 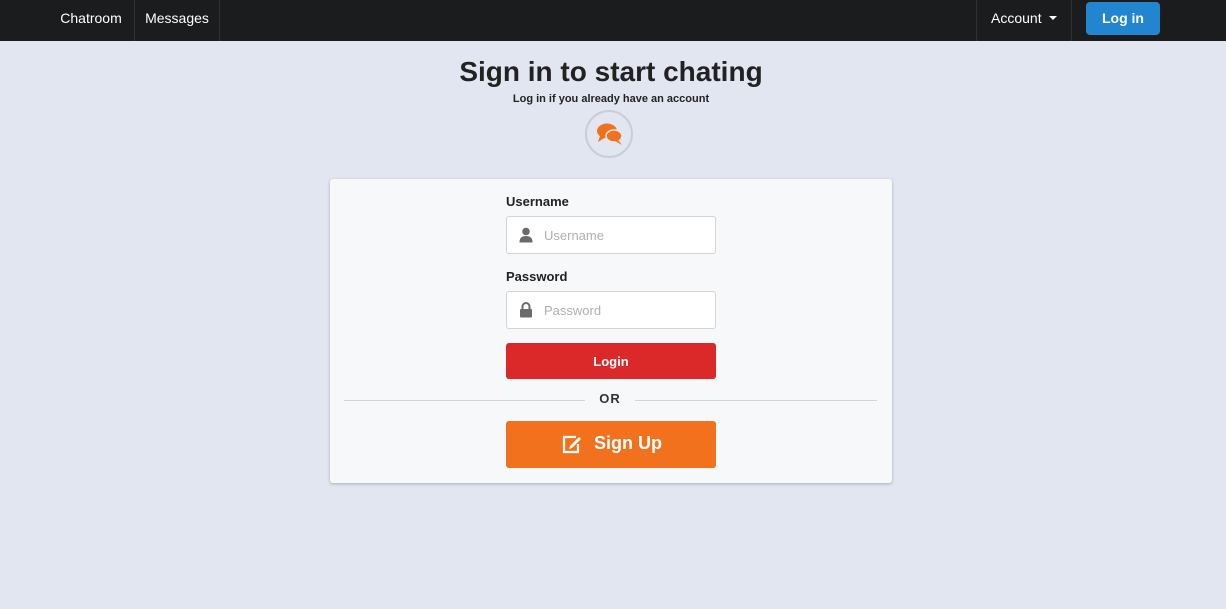 What do you see at coordinates (1123, 18) in the screenshot?
I see `nav-login-button: Log in` at bounding box center [1123, 18].